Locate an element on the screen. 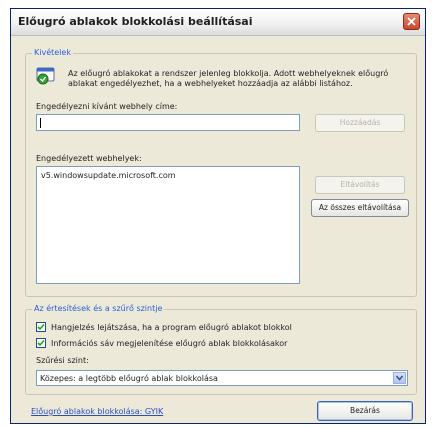 This screenshot has width=434, height=428. close-window-button is located at coordinates (411, 21).